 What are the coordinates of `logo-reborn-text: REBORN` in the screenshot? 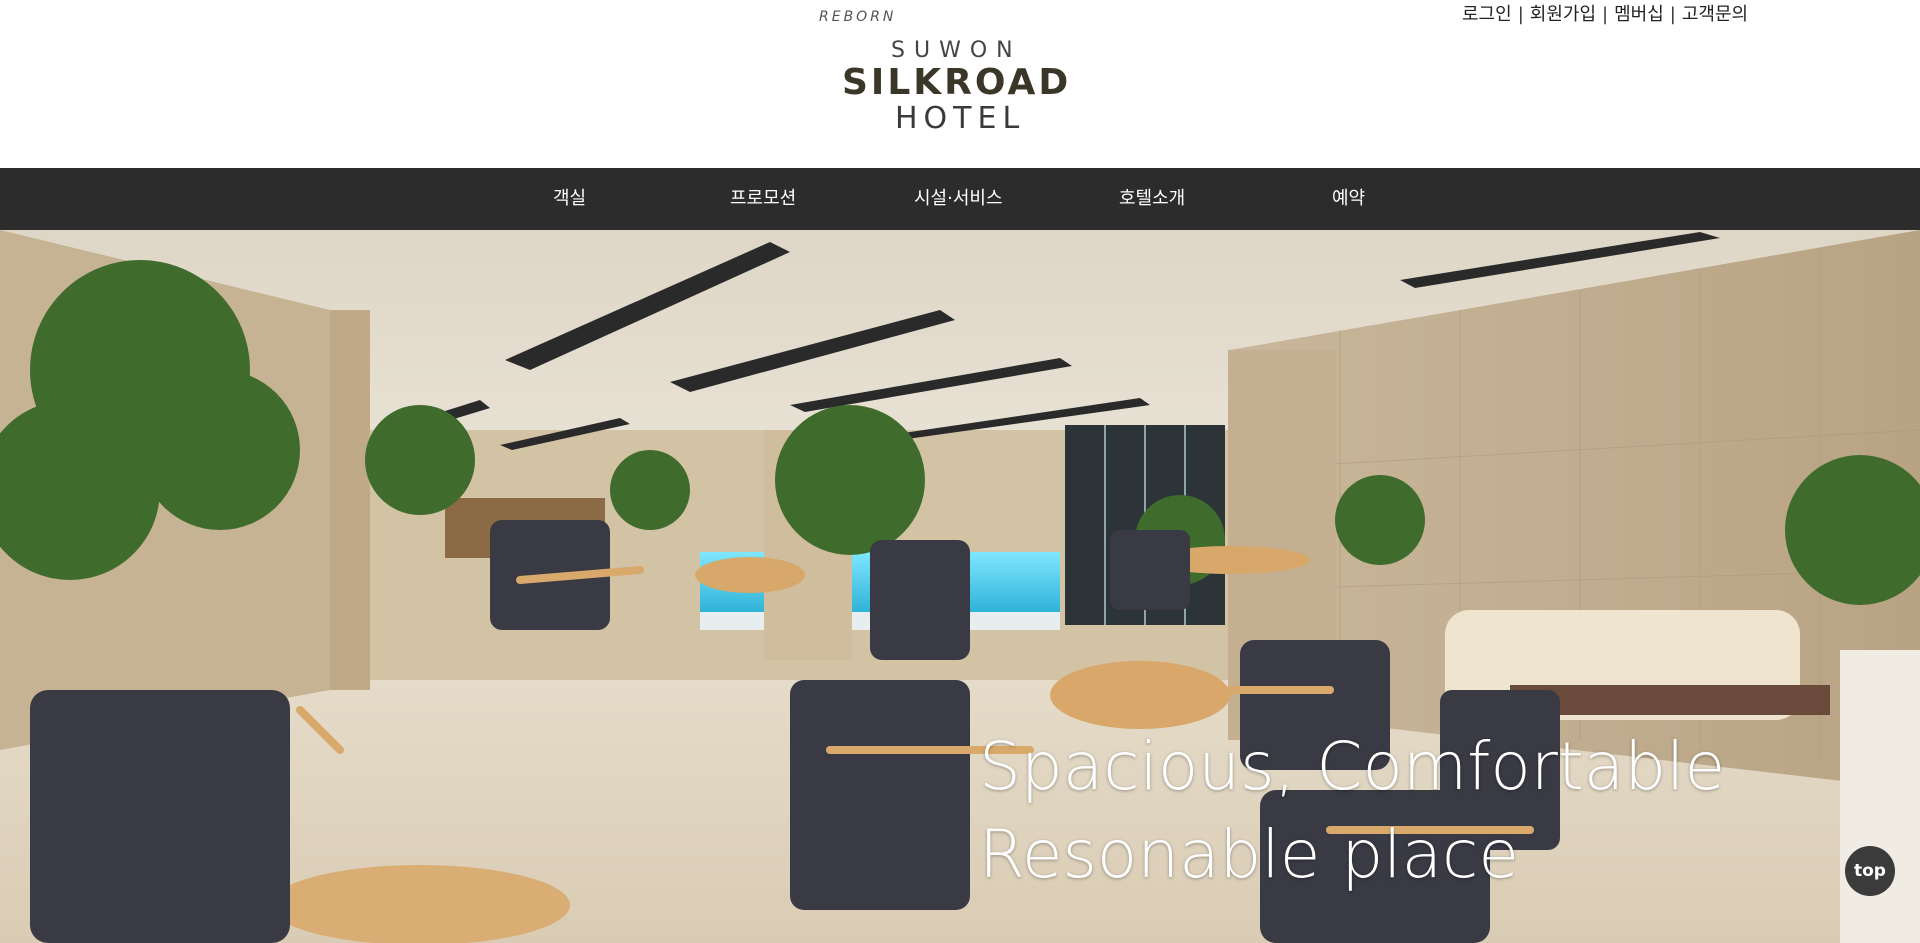 It's located at (858, 17).